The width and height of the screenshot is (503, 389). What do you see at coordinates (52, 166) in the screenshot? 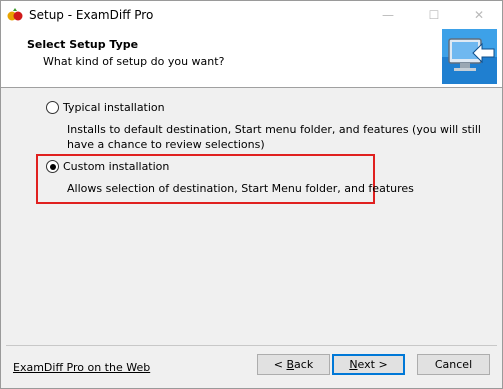
I see `custom-installation-radio` at bounding box center [52, 166].